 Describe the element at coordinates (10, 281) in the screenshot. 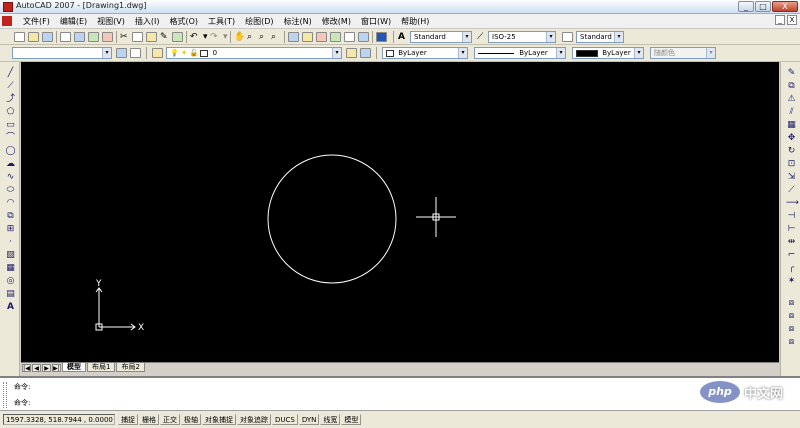

I see `region-icon: ◎` at that location.